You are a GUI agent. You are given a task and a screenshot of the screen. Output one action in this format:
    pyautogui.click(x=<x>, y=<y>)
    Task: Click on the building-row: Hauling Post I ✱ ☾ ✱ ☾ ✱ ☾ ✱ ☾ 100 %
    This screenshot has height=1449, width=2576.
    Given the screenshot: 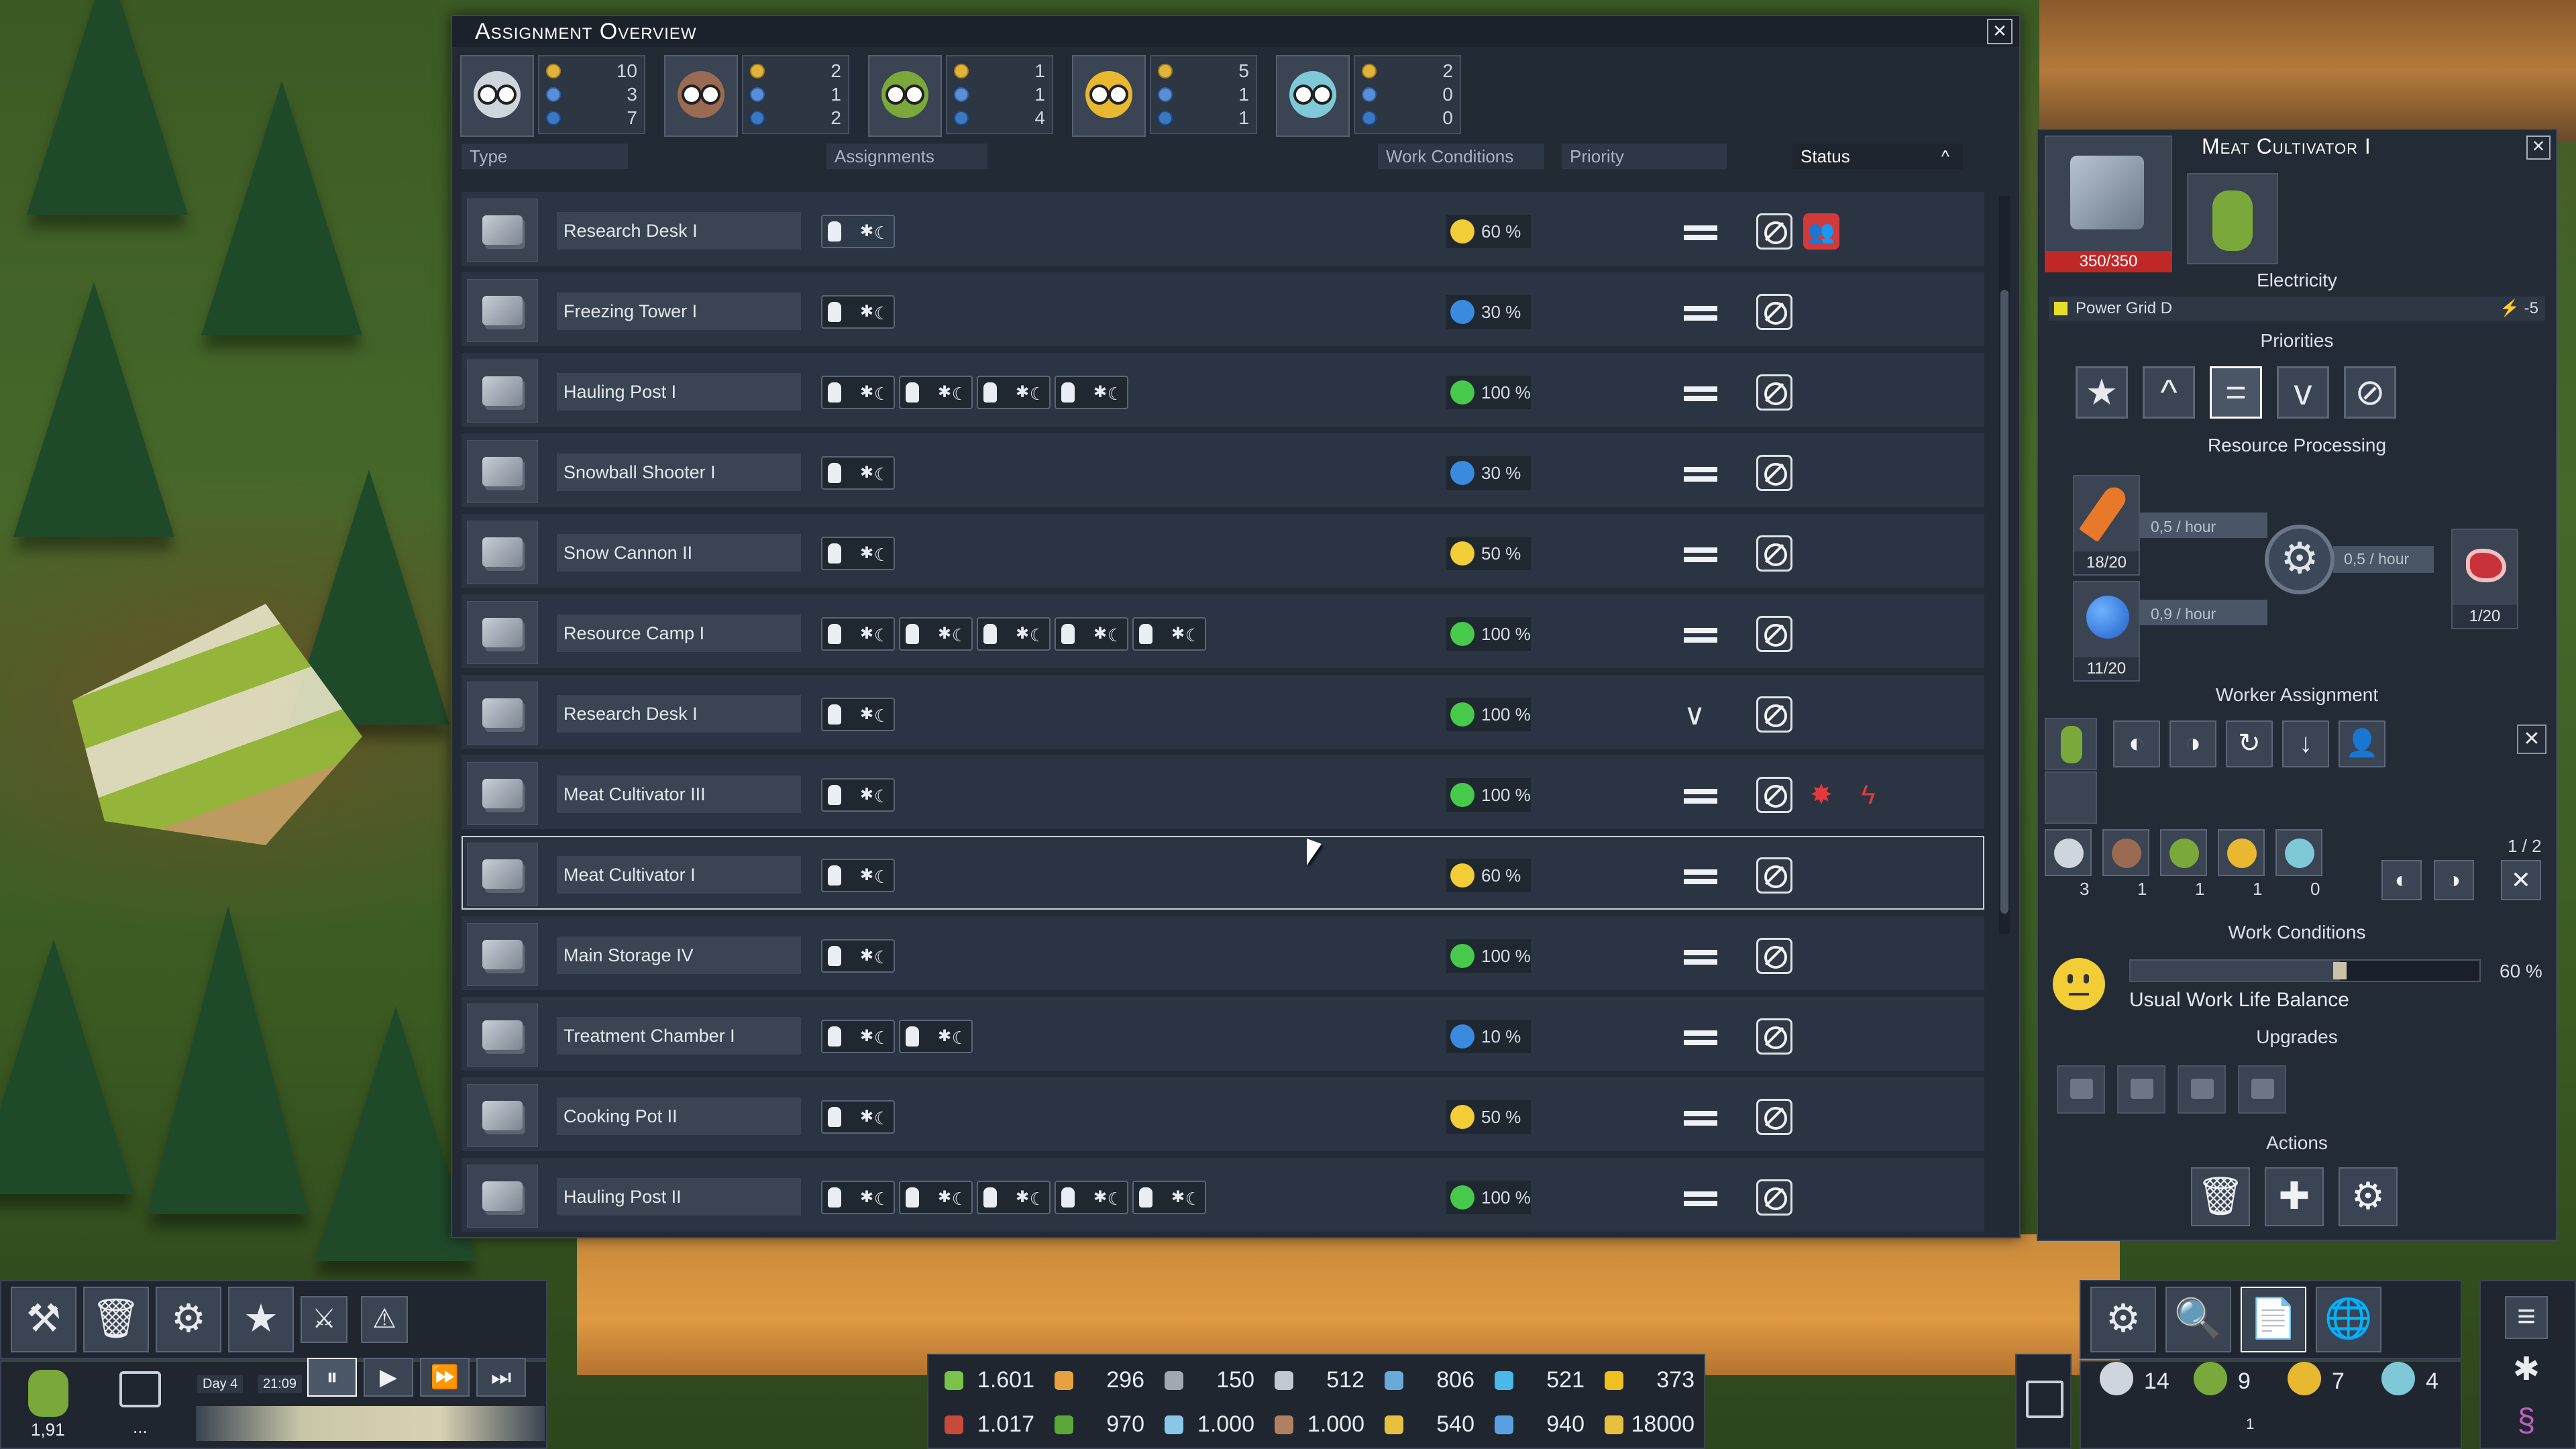 What is the action you would take?
    pyautogui.click(x=1223, y=390)
    